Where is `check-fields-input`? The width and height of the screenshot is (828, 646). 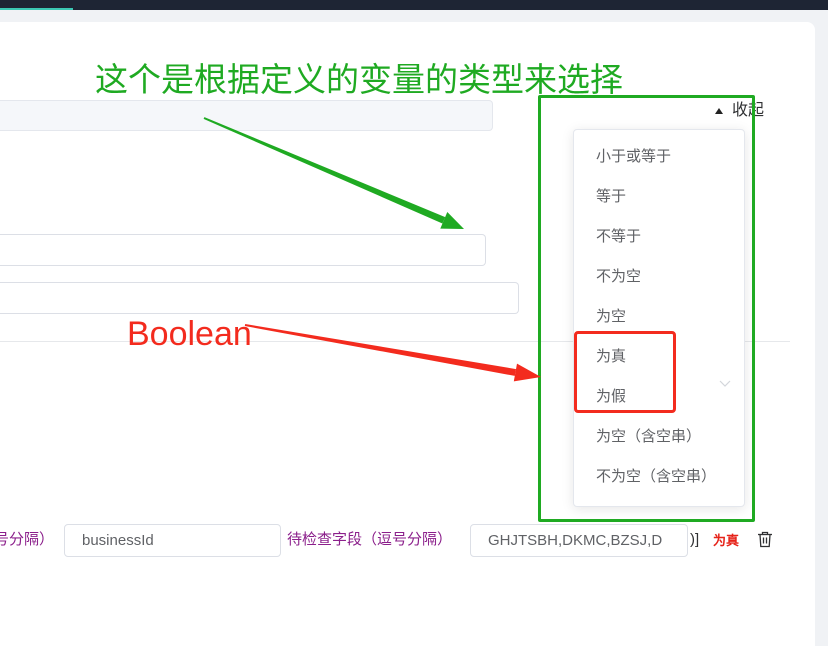
check-fields-input is located at coordinates (579, 540).